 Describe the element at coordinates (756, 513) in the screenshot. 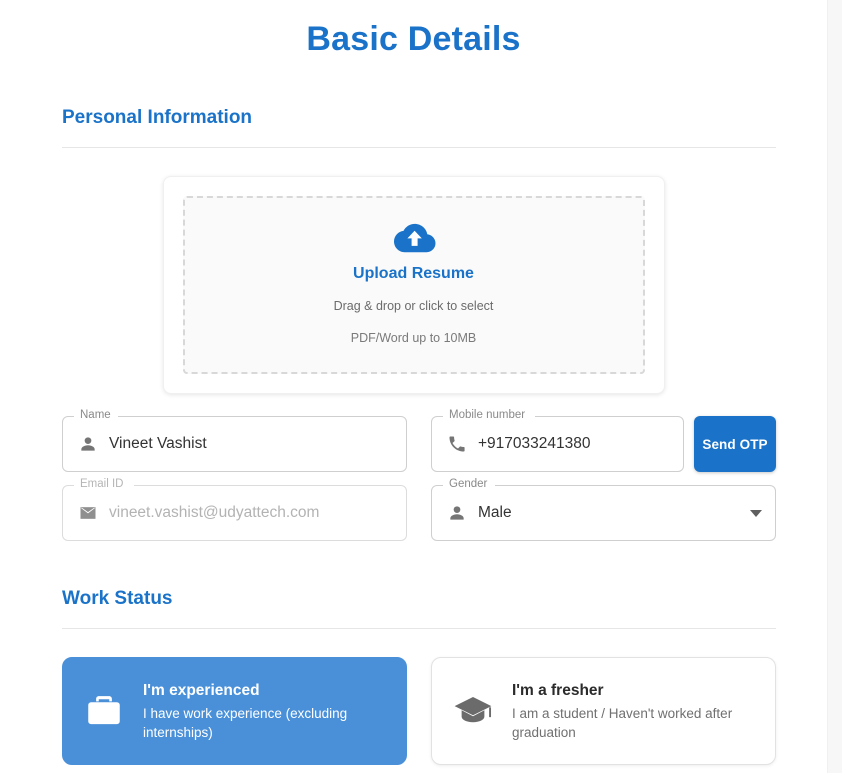

I see `chevron-down-icon` at that location.